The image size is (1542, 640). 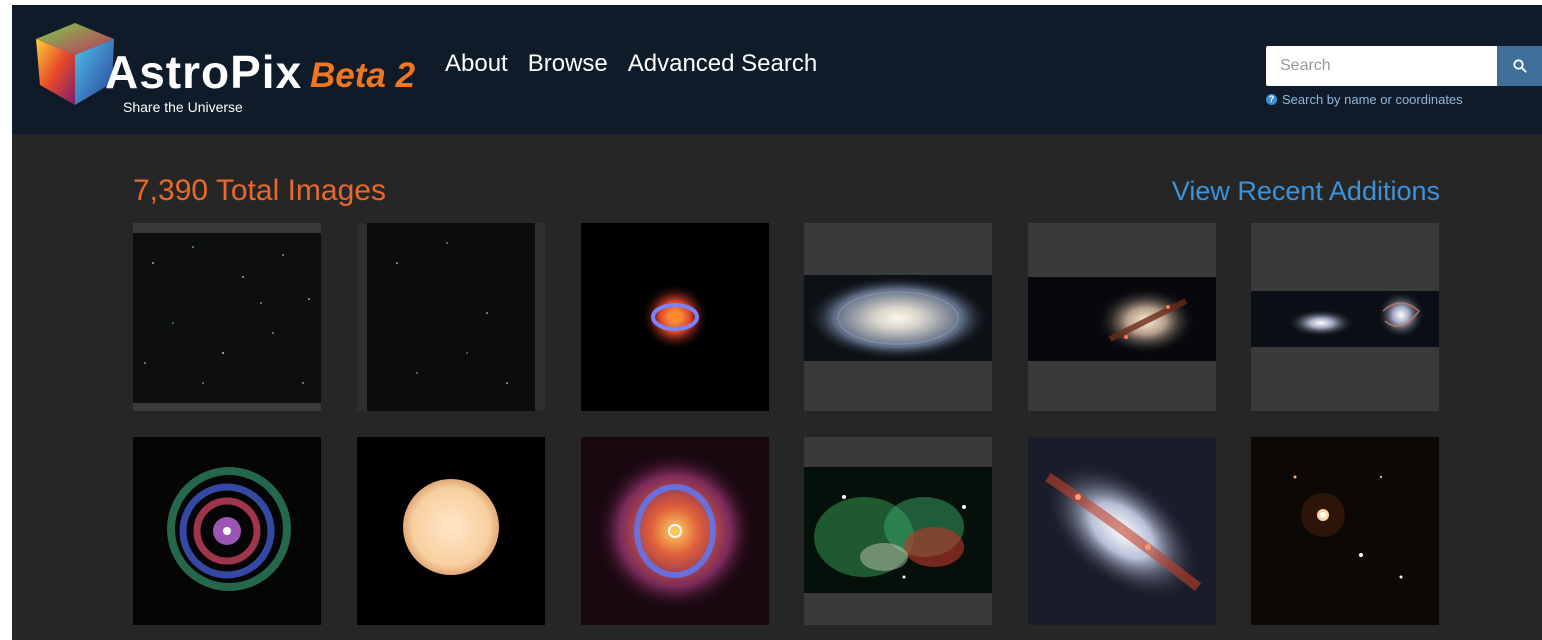 What do you see at coordinates (451, 527) in the screenshot?
I see `peach-glowing-disk-image` at bounding box center [451, 527].